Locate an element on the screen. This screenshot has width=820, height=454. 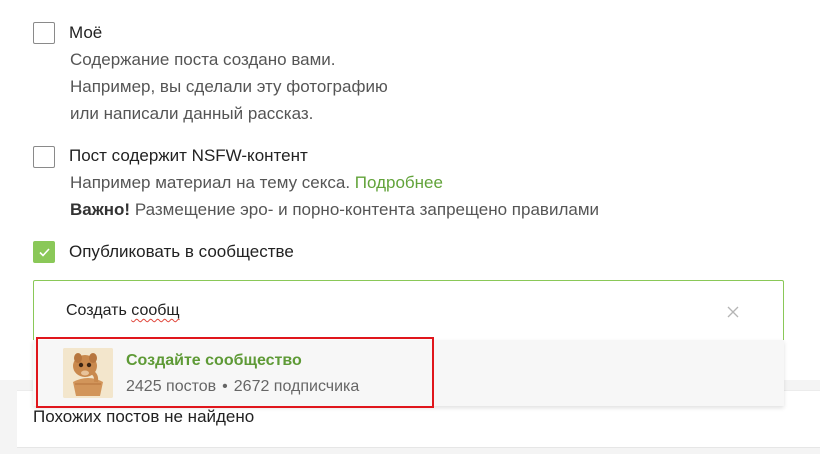
mine-desc-line-3: или написали данный рассказ. is located at coordinates (192, 113).